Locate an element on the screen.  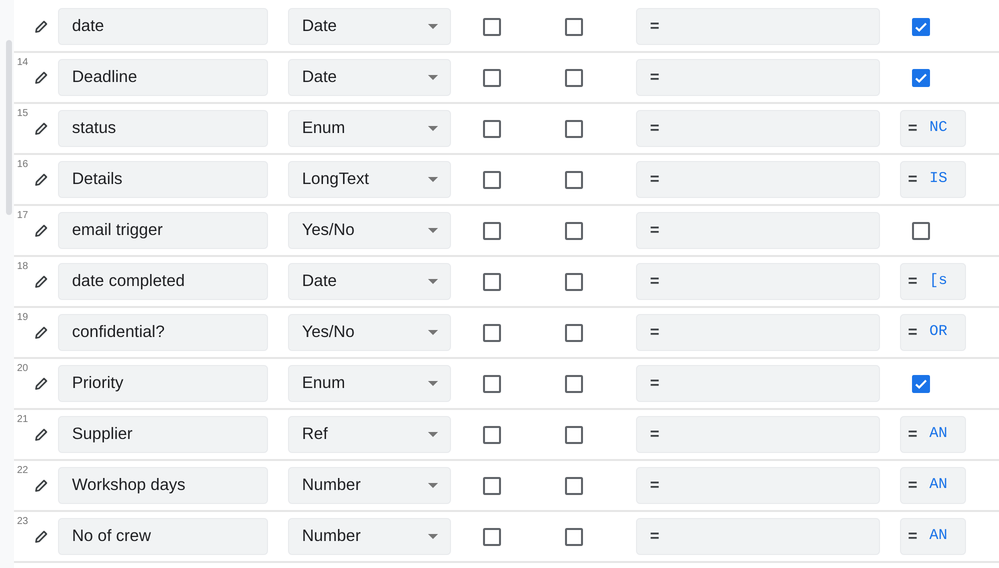
row-number: 15 is located at coordinates (22, 114).